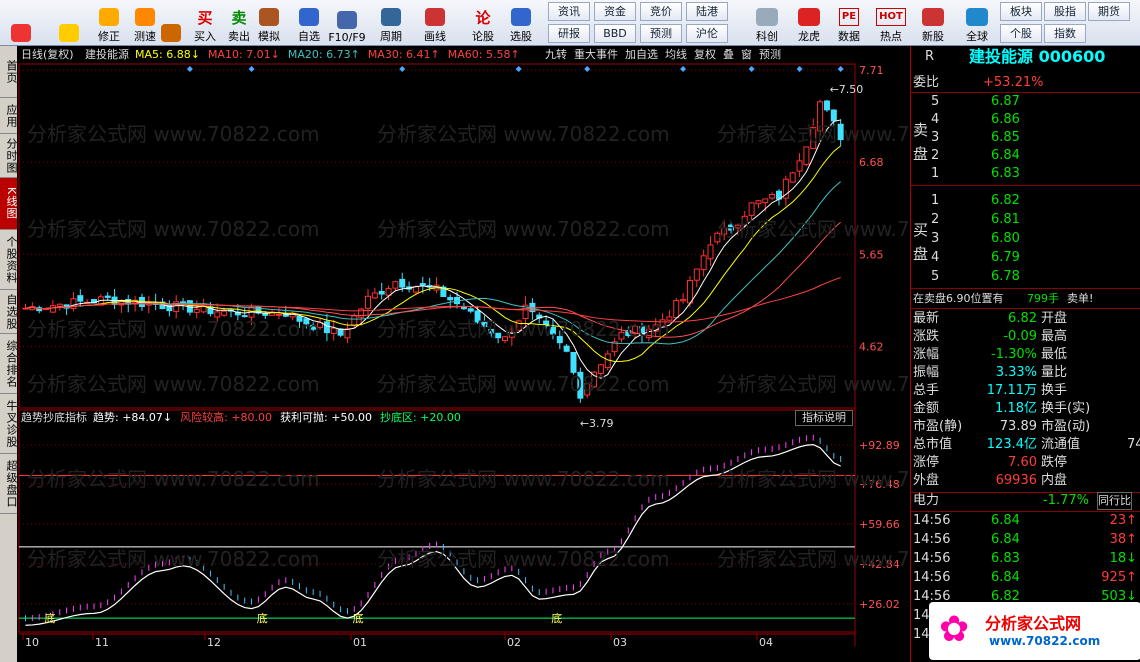 The image size is (1140, 662). Describe the element at coordinates (309, 23) in the screenshot. I see `toolbar-自选-button: 自选` at that location.